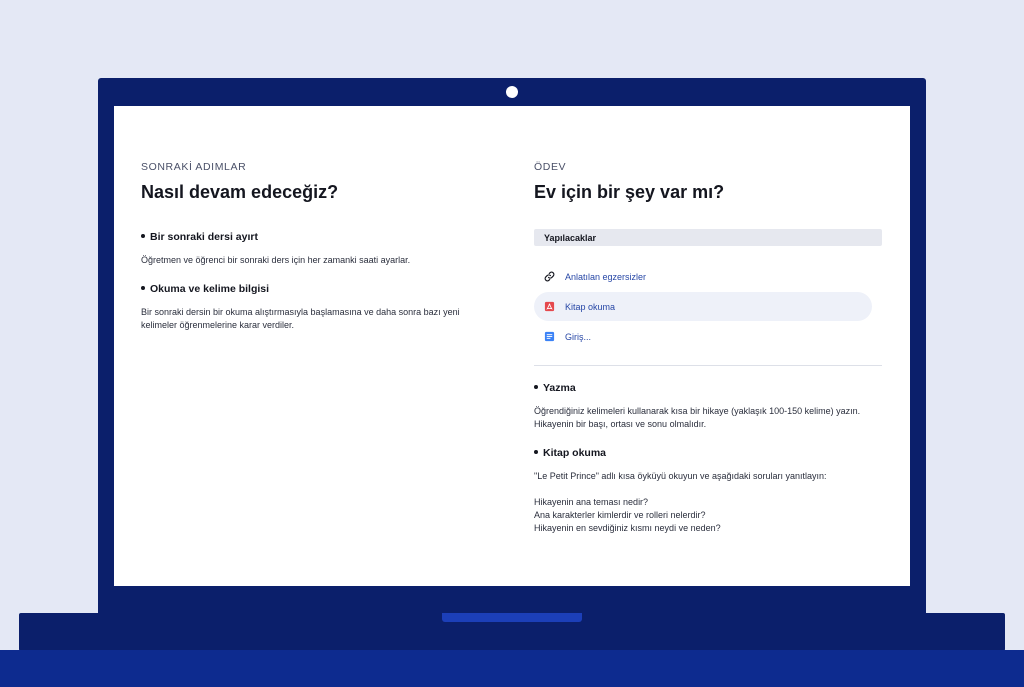  Describe the element at coordinates (549, 337) in the screenshot. I see `document-icon` at that location.